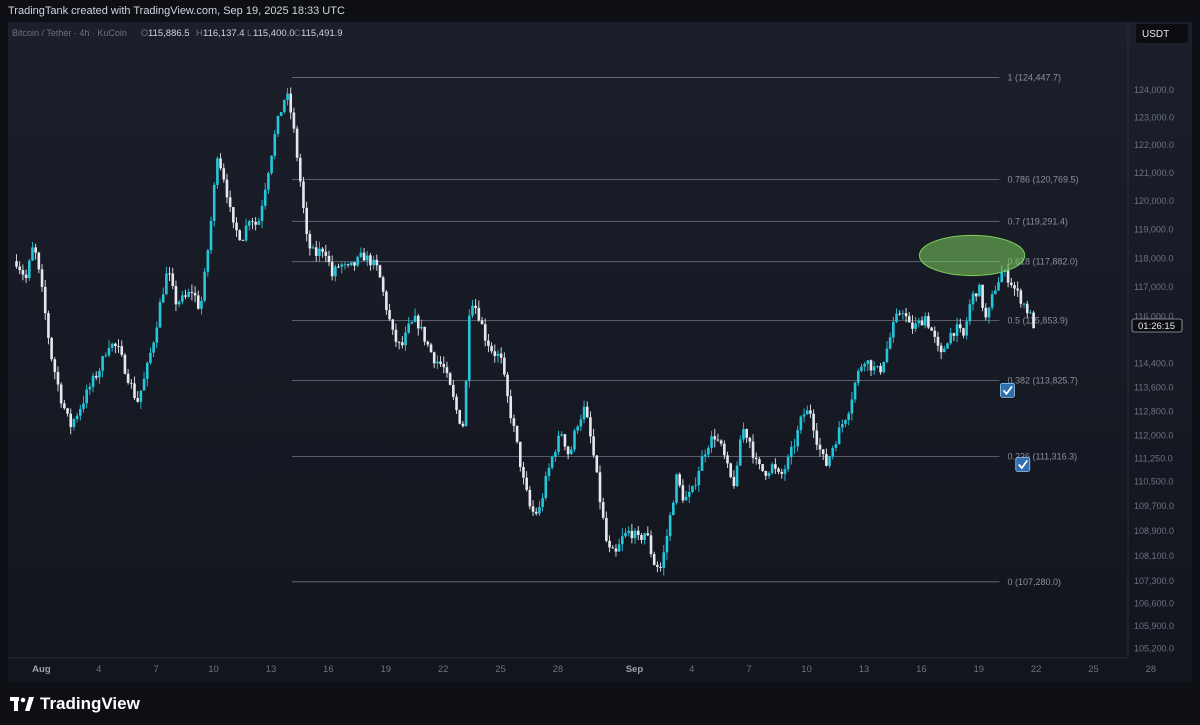 This screenshot has width=1200, height=725. Describe the element at coordinates (1034, 582) in the screenshot. I see `fib-level-label: 0 (107,280.0)` at that location.